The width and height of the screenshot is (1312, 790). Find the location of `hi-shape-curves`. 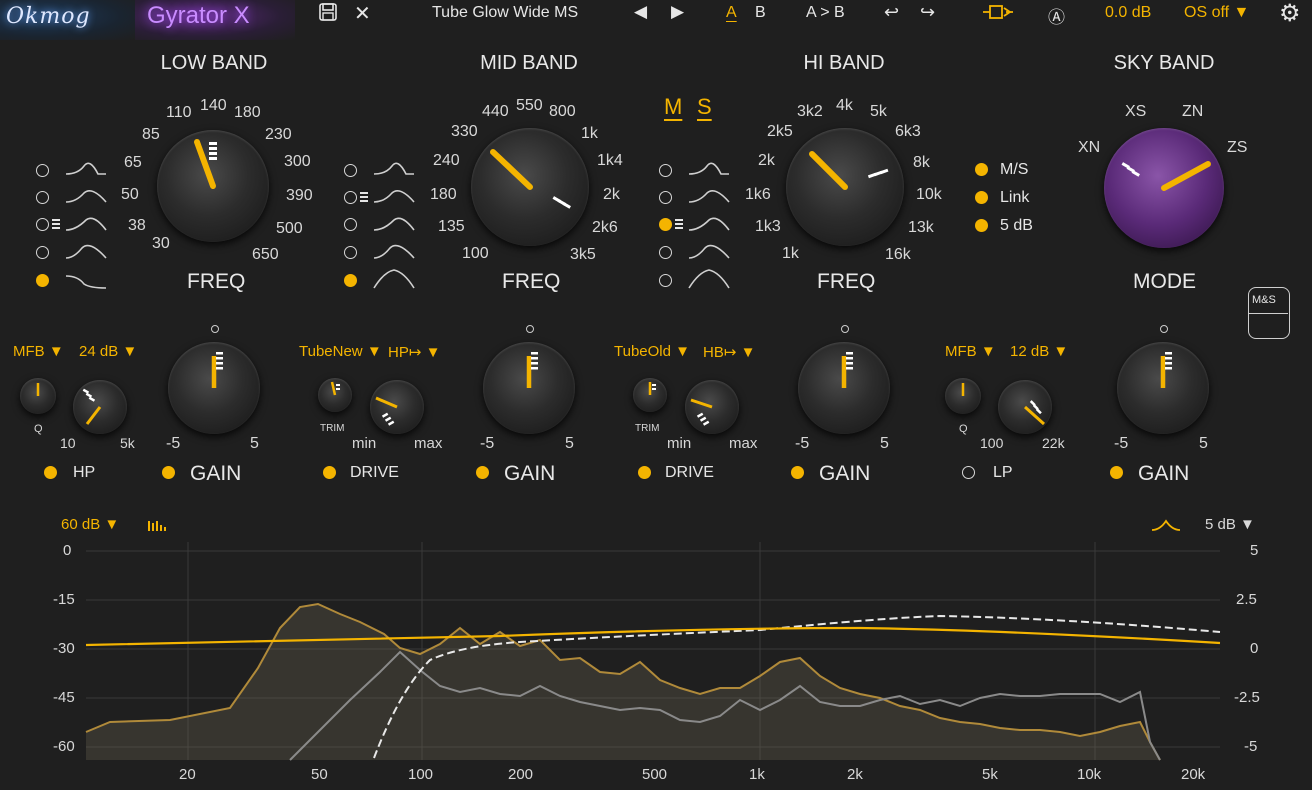

hi-shape-curves is located at coordinates (709, 225).